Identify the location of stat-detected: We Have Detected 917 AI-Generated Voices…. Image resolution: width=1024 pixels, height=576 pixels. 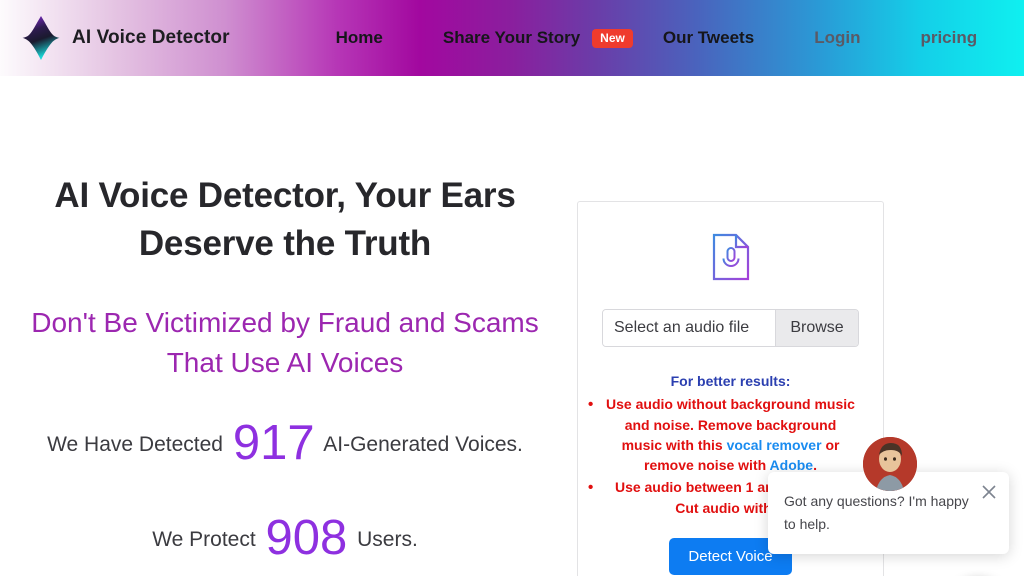
(285, 442).